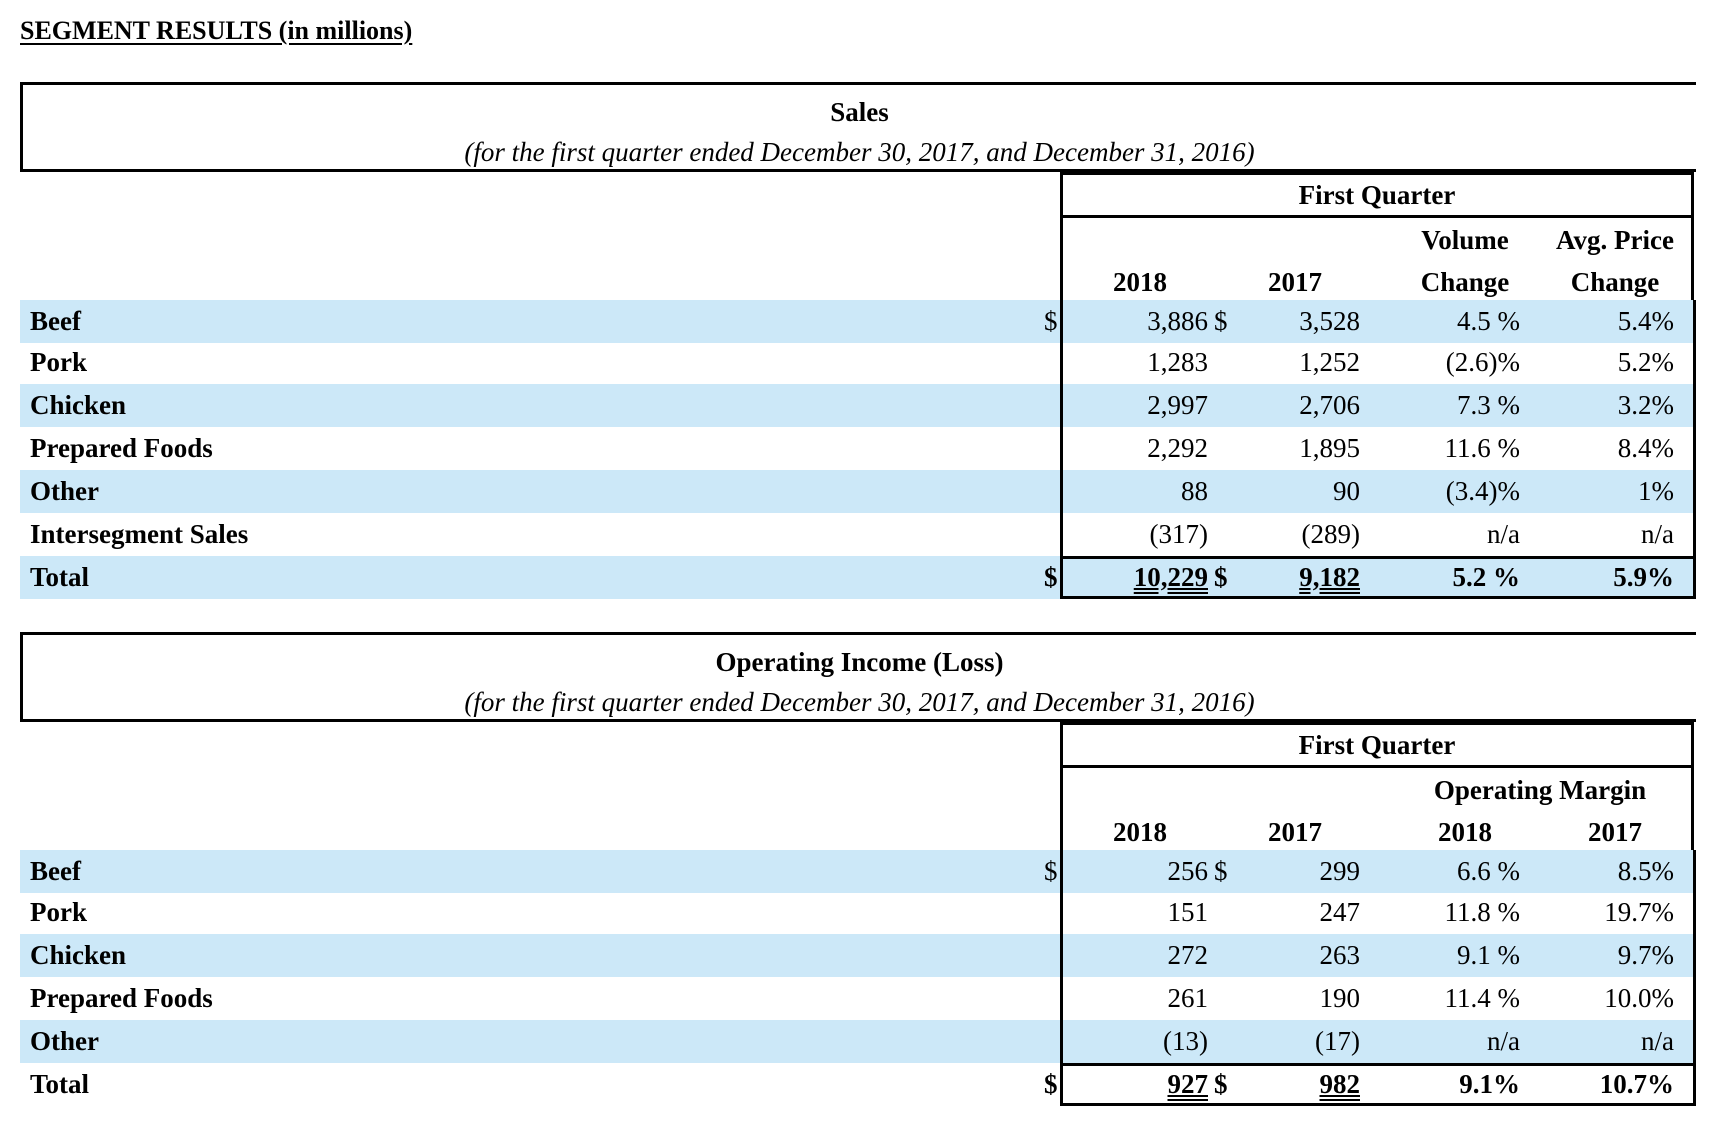 Image resolution: width=1710 pixels, height=1122 pixels. Describe the element at coordinates (858, 955) in the screenshot. I see `table-row: Chicken 272 263 9.1 % 9.7%` at that location.